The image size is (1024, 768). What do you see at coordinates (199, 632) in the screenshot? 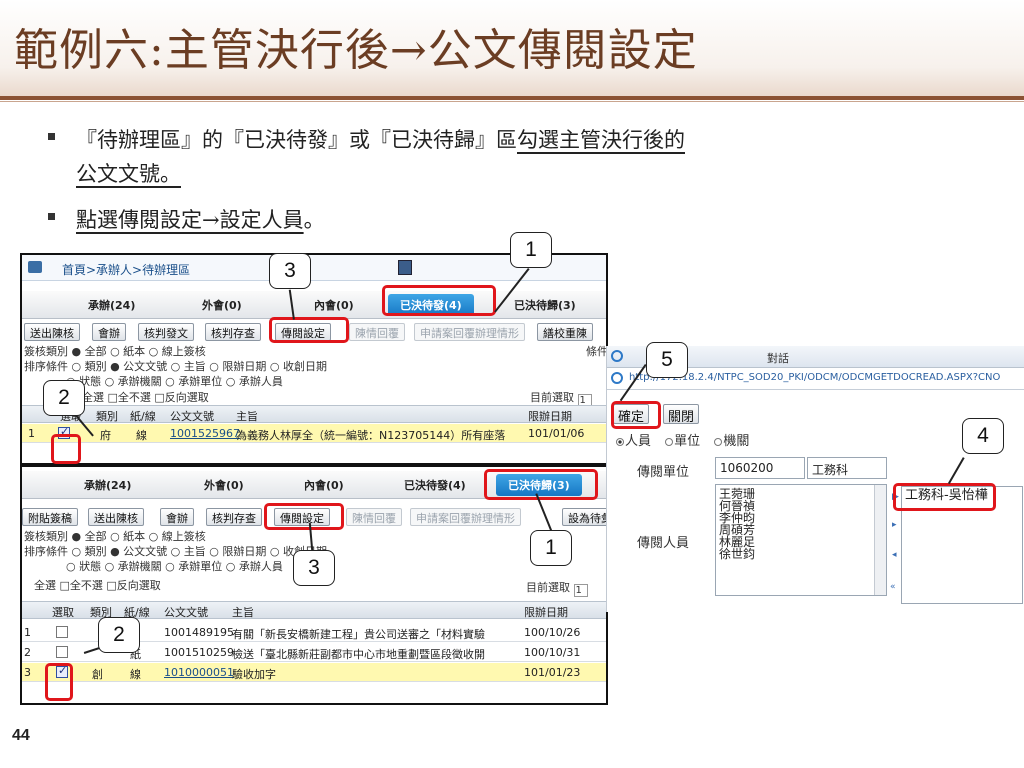
I see `row-doc-no: 1001489195` at bounding box center [199, 632].